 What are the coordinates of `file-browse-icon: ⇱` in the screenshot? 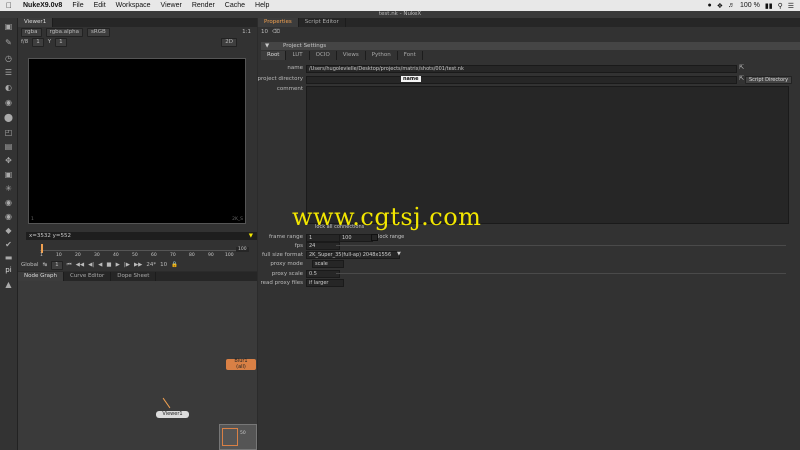 It's located at (741, 67).